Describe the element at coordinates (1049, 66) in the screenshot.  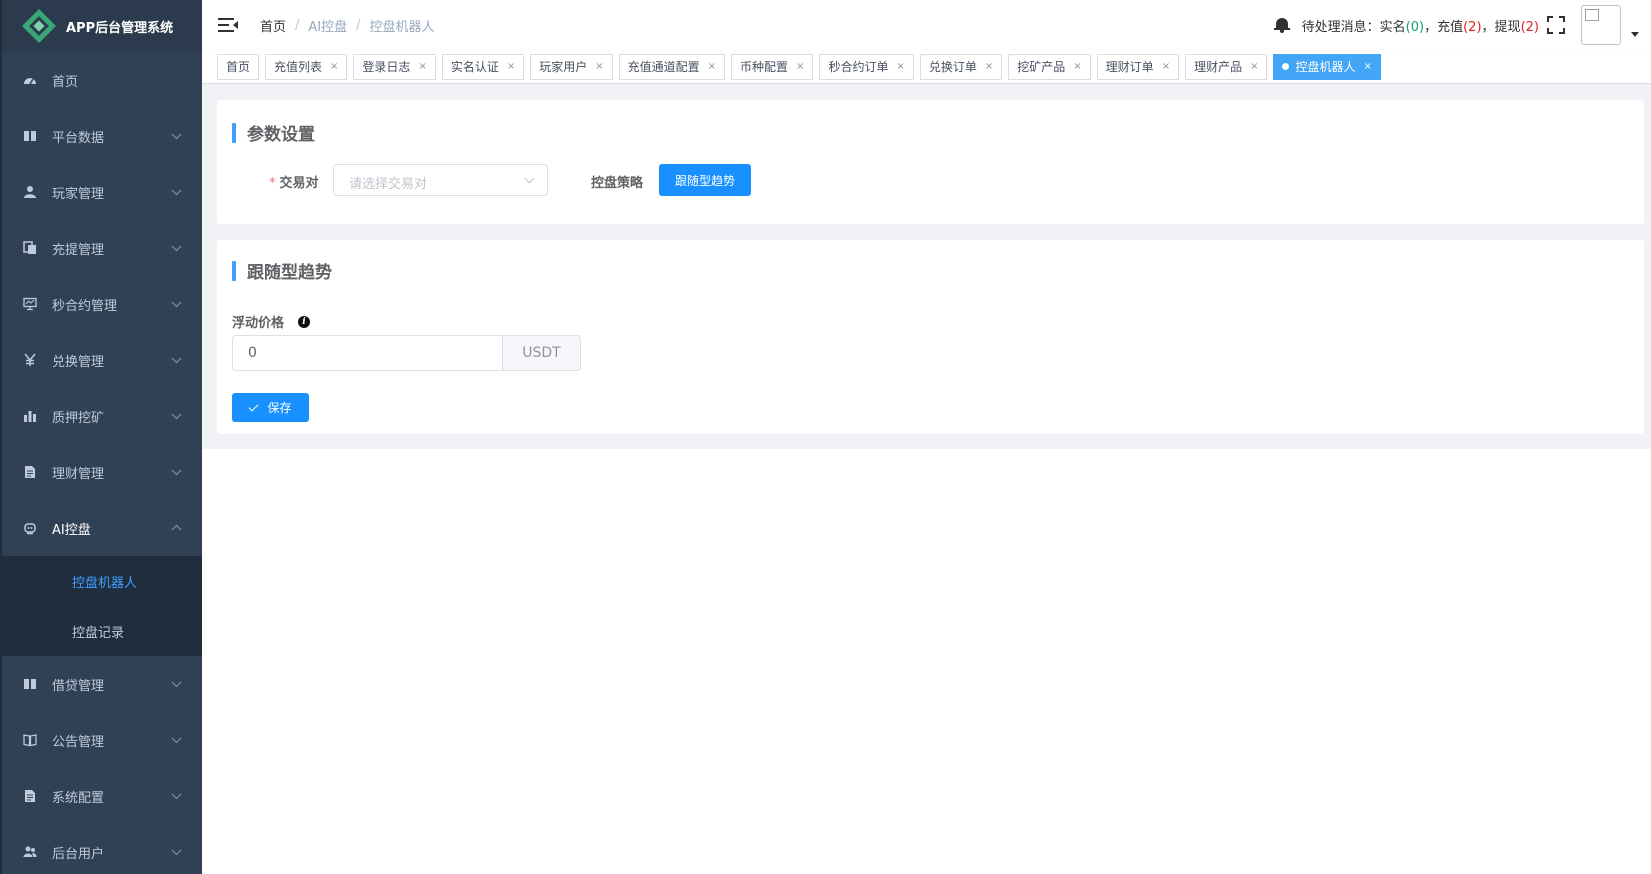
I see `tag-mining-products: 挖矿产品 ×` at that location.